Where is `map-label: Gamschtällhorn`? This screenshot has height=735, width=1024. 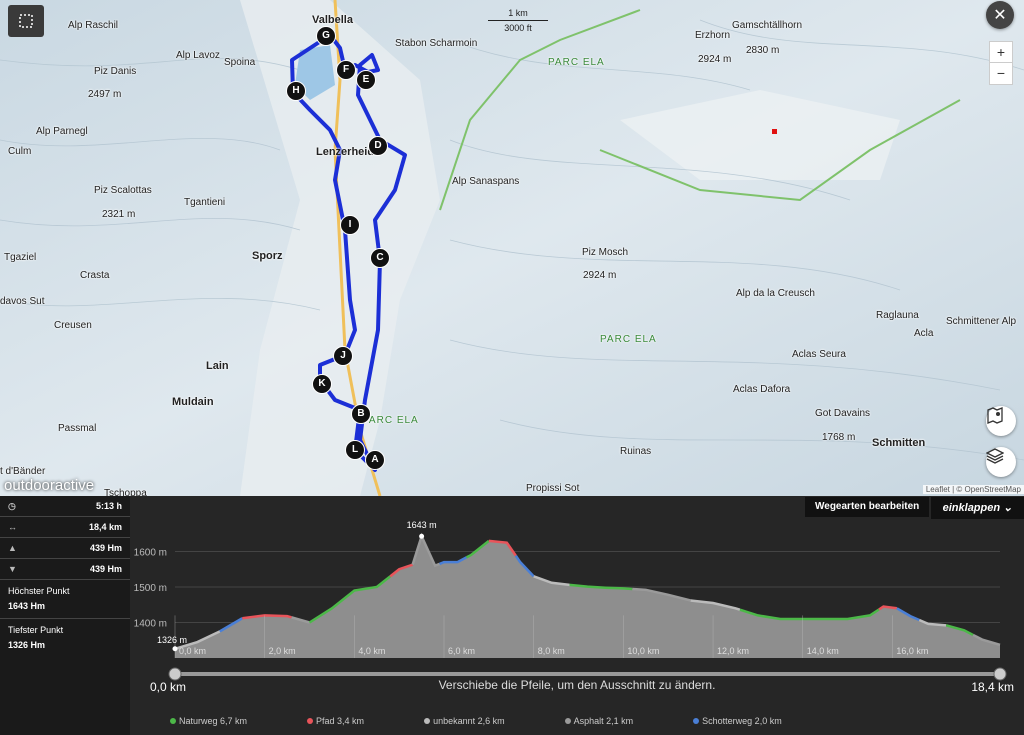 map-label: Gamschtällhorn is located at coordinates (767, 25).